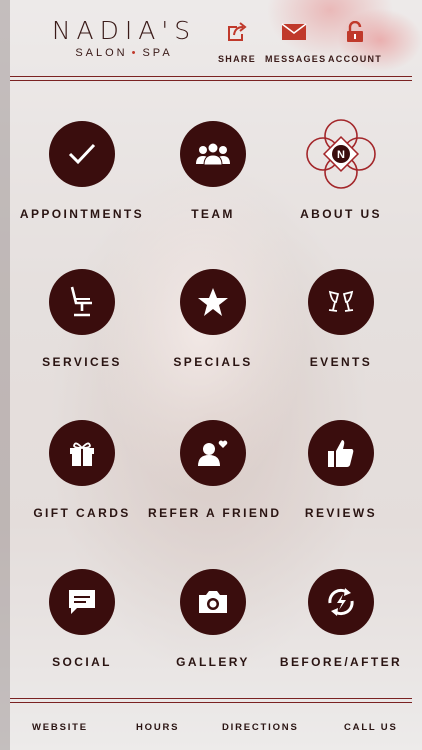 This screenshot has height=750, width=422. Describe the element at coordinates (213, 362) in the screenshot. I see `tile-label: SPECIALS` at that location.